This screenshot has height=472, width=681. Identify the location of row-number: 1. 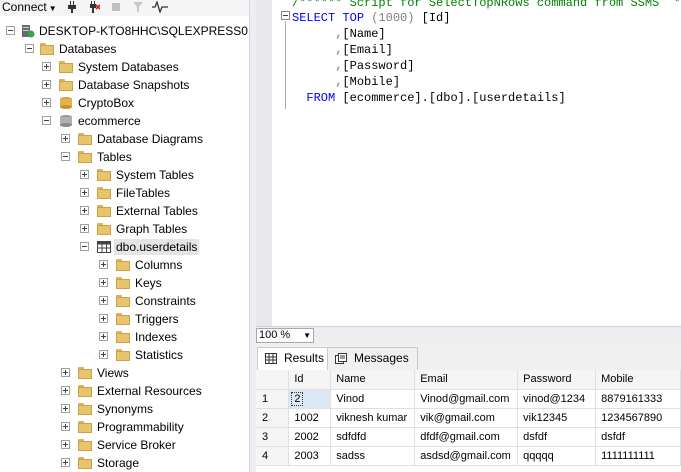
(273, 399).